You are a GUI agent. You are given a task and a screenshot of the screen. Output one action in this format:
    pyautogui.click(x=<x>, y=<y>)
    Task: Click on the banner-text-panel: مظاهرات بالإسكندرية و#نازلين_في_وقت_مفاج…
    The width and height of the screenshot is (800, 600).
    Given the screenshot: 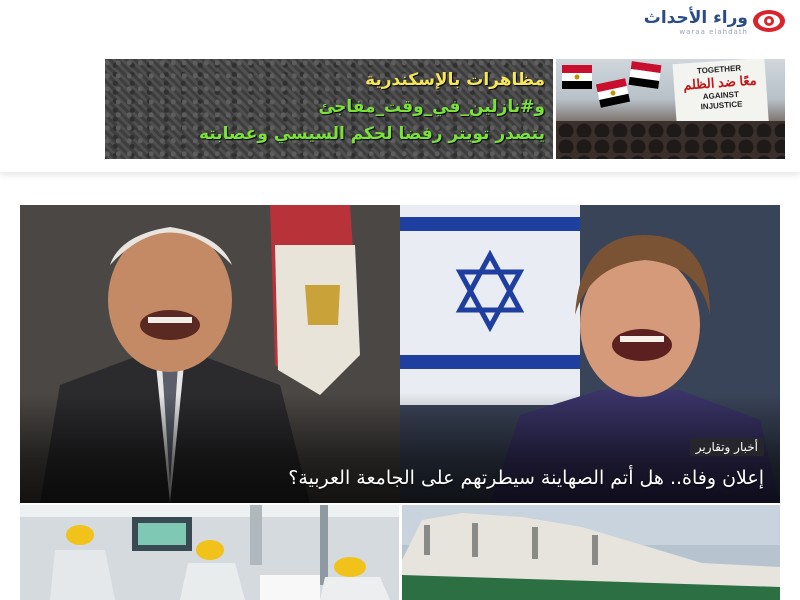 What is the action you would take?
    pyautogui.click(x=329, y=109)
    